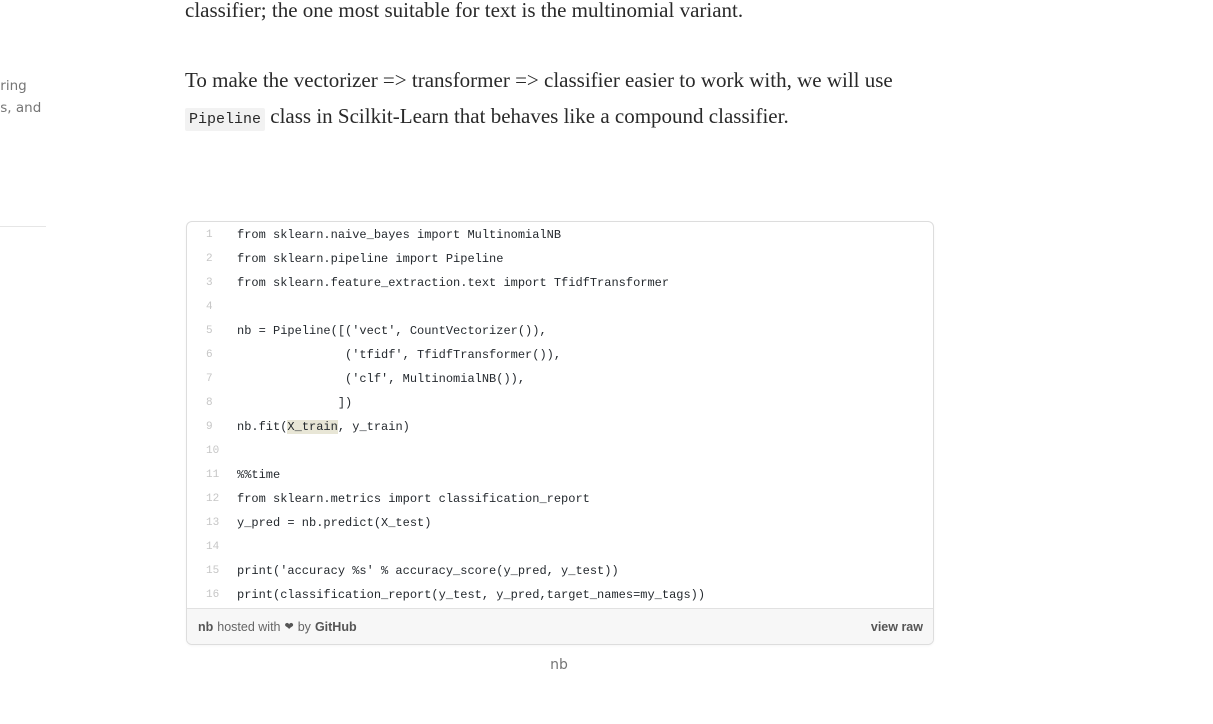 The height and width of the screenshot is (724, 1213). Describe the element at coordinates (559, 665) in the screenshot. I see `figure-caption: nb` at that location.